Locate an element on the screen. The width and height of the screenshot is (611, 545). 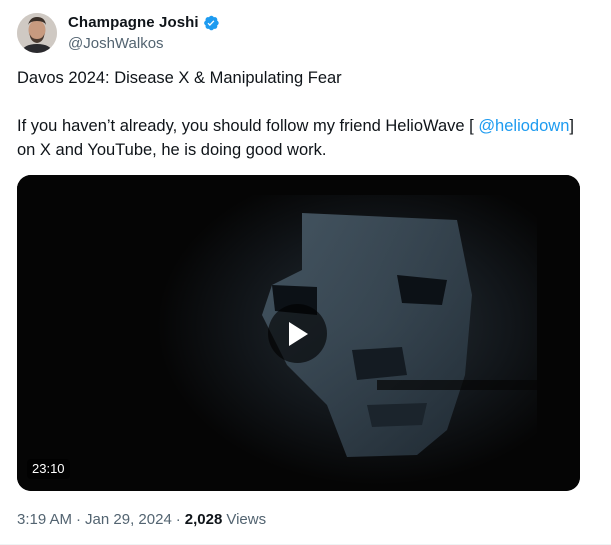
views-label: Views is located at coordinates (246, 519).